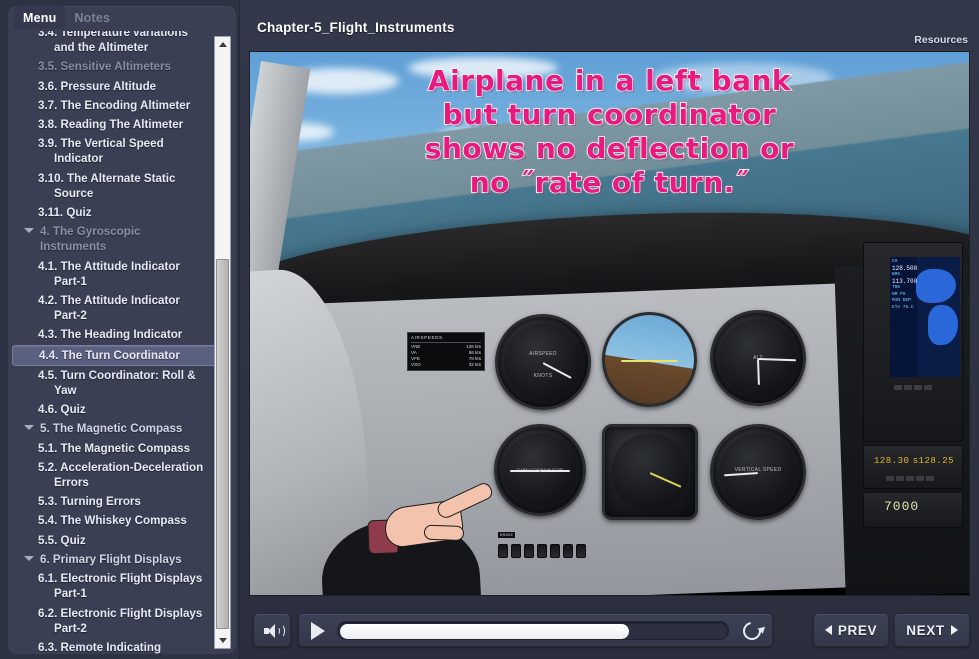  I want to click on sidebar-menu-item: 3.10. The Alternate Static Source, so click(111, 186).